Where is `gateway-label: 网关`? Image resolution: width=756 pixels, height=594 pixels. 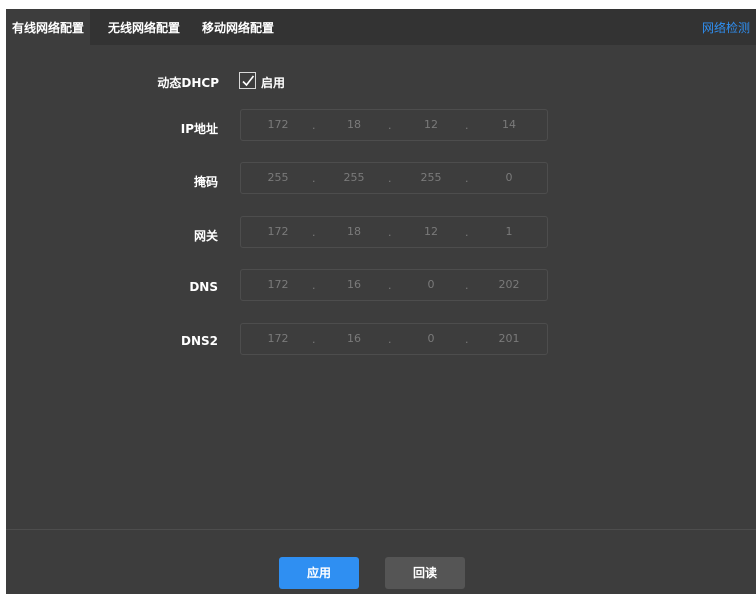
gateway-label: 网关 is located at coordinates (205, 236).